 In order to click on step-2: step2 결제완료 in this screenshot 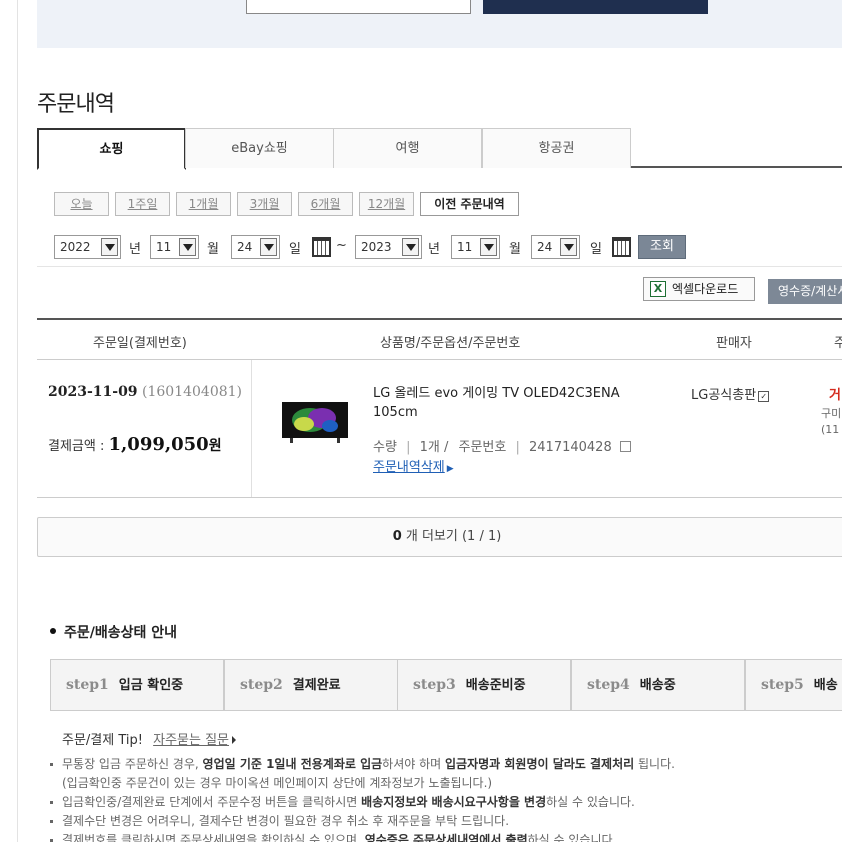, I will do `click(311, 685)`.